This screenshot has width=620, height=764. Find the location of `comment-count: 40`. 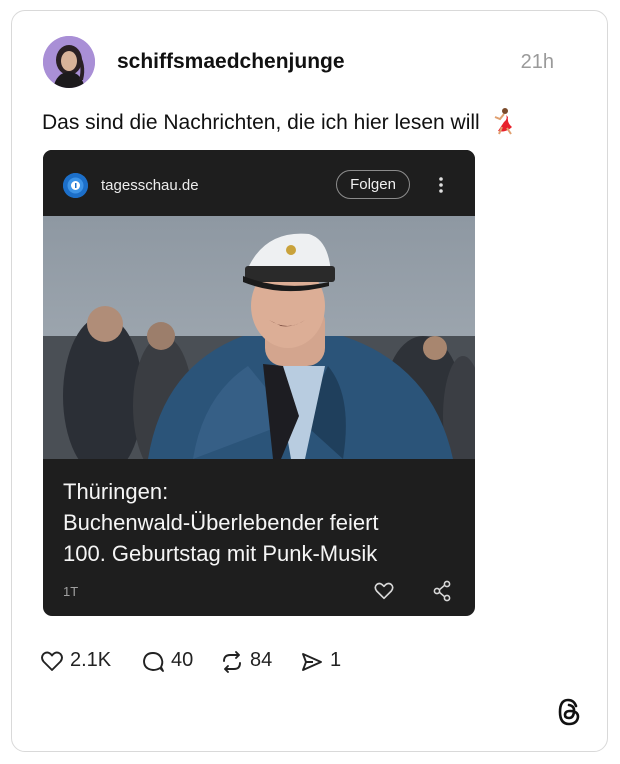

comment-count: 40 is located at coordinates (182, 660).